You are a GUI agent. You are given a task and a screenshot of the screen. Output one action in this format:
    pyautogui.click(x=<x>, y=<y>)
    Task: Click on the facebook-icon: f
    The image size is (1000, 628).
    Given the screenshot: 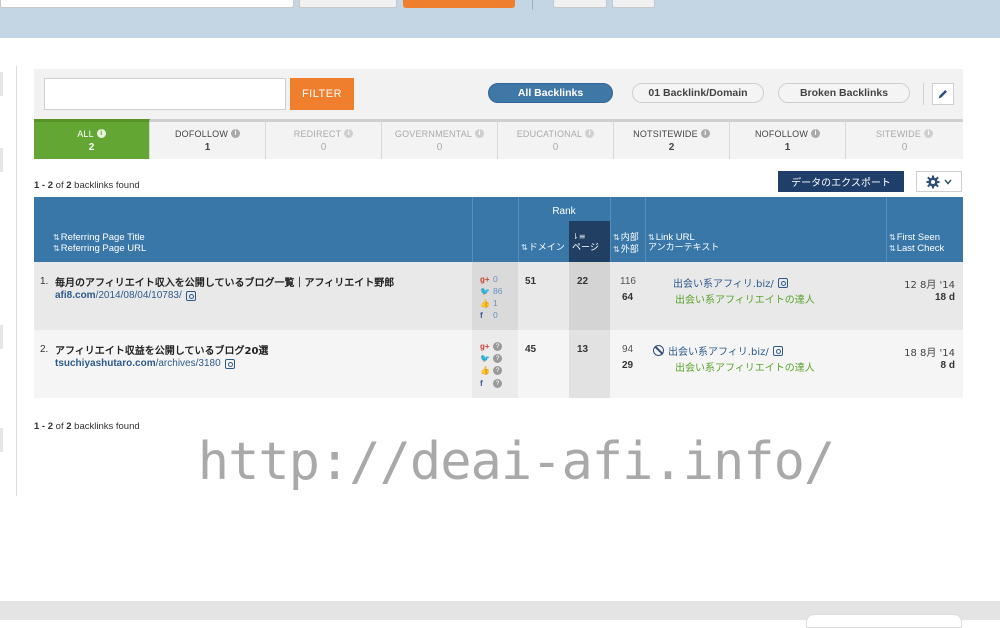 What is the action you would take?
    pyautogui.click(x=481, y=383)
    